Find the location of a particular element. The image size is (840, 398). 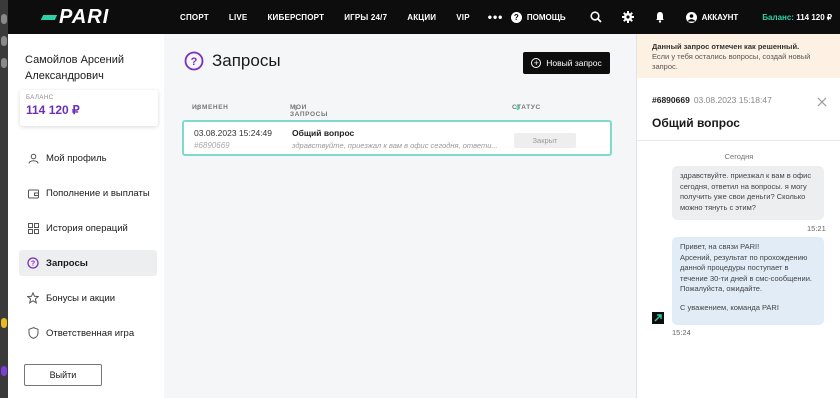

row-subject: Общий вопрос is located at coordinates (323, 133).